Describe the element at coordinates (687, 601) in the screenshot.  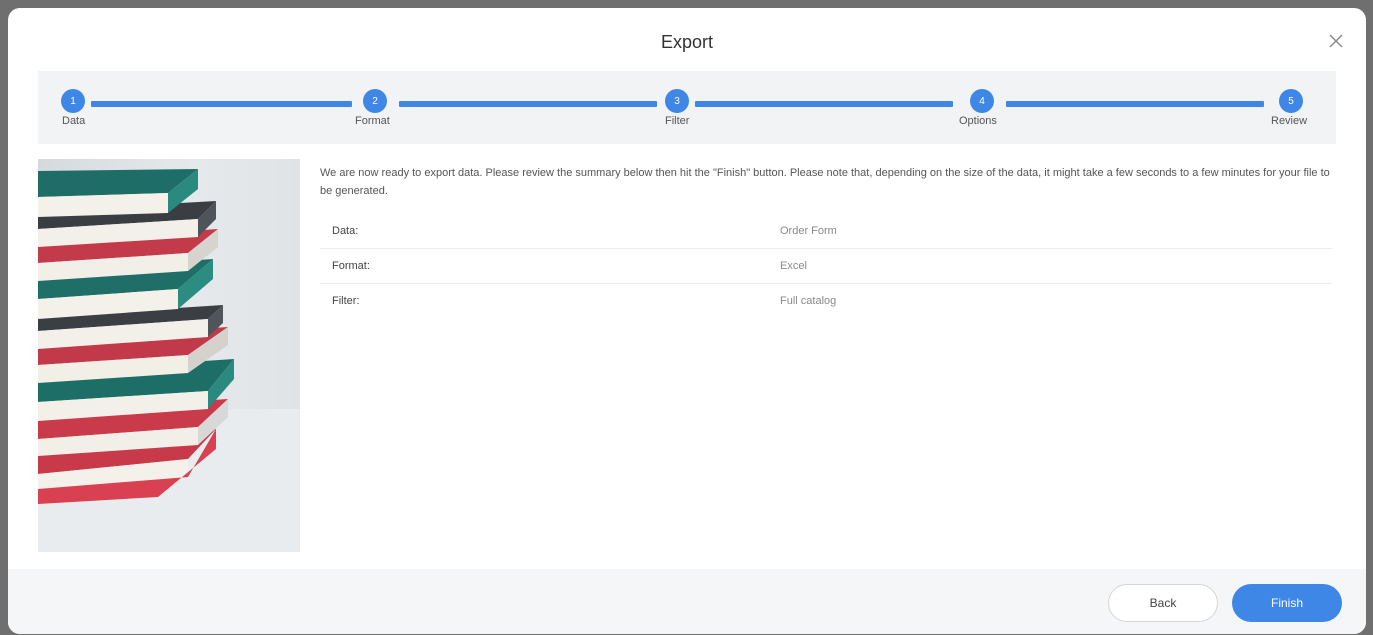
I see `dialog-footer: Back Finish` at that location.